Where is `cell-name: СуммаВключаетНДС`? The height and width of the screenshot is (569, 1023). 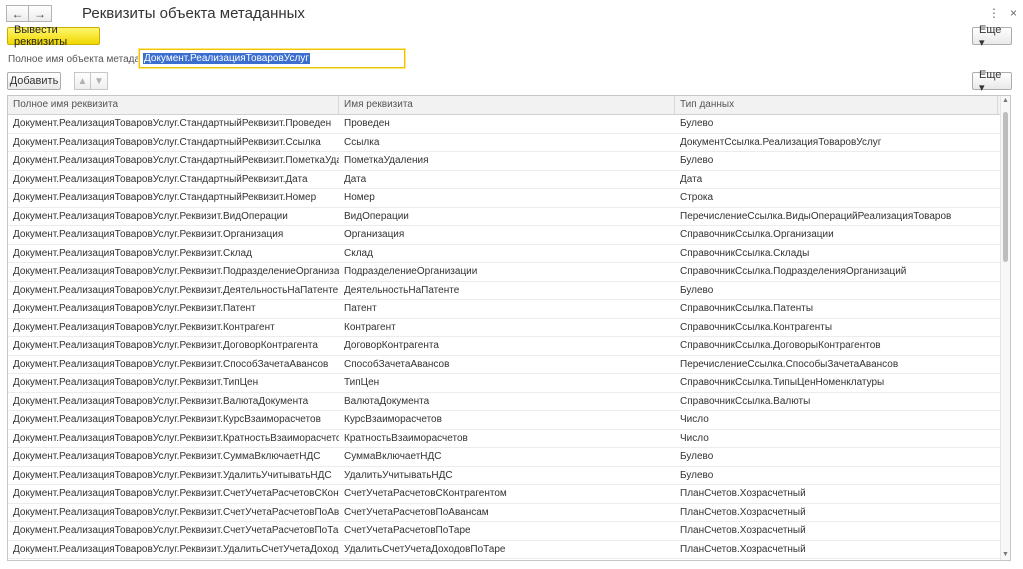 cell-name: СуммаВключаетНДС is located at coordinates (393, 456).